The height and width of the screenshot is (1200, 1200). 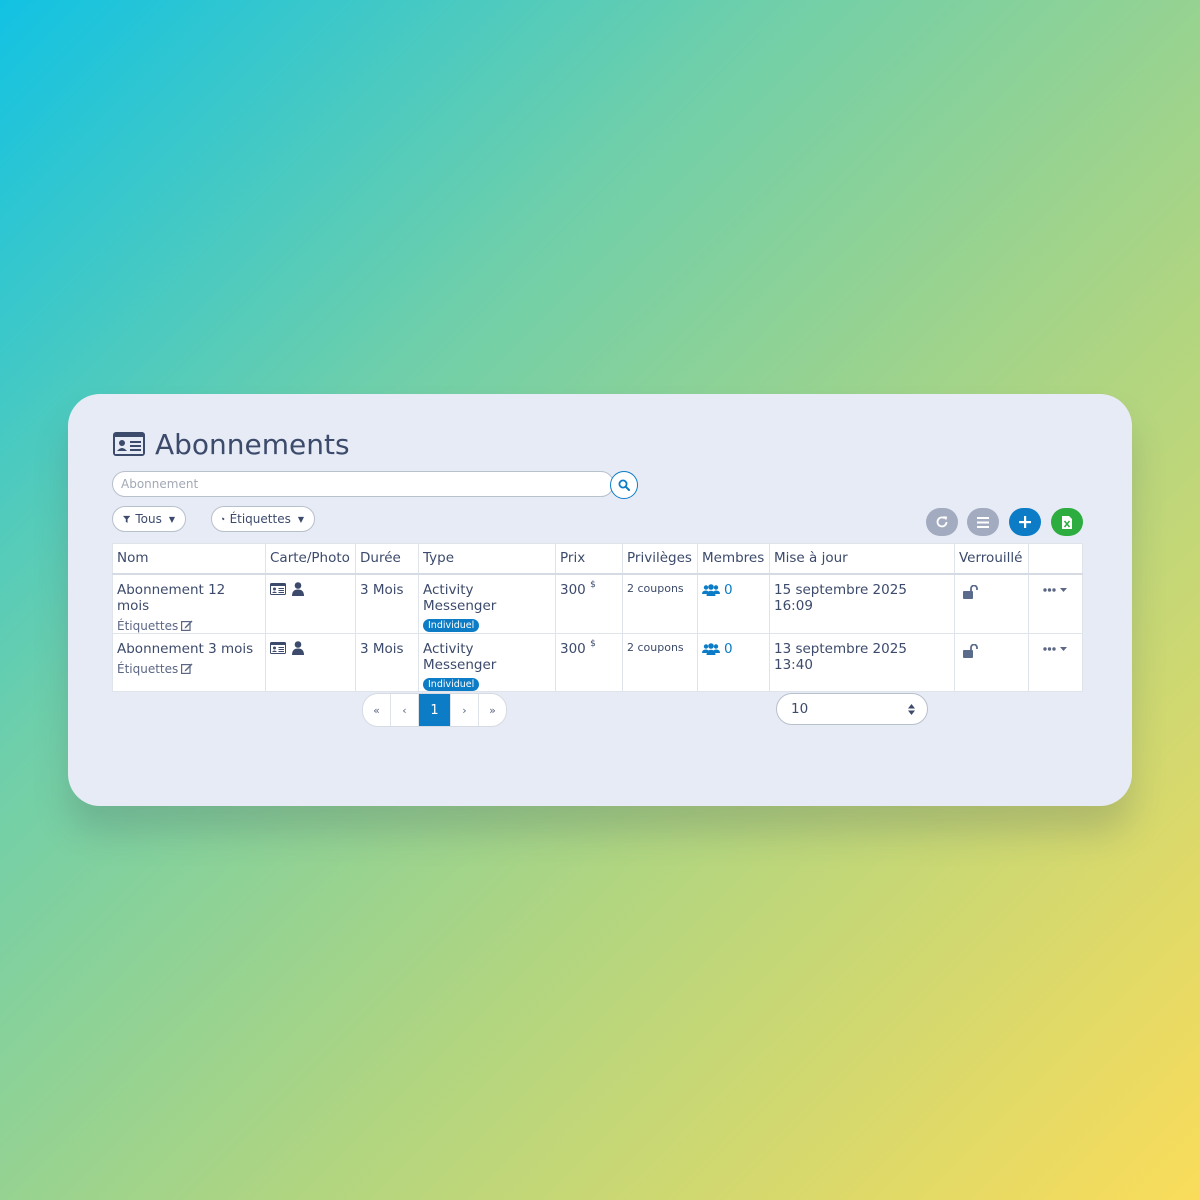 What do you see at coordinates (405, 710) in the screenshot?
I see `previous-page-button: ‹` at bounding box center [405, 710].